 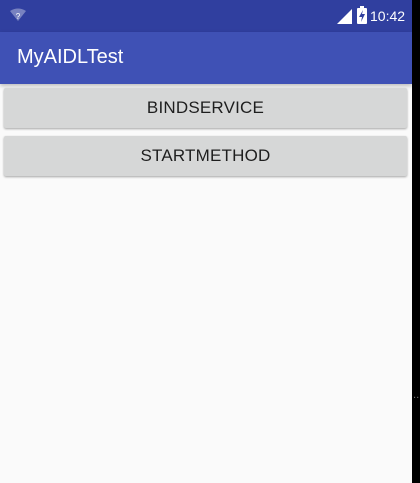 What do you see at coordinates (416, 241) in the screenshot?
I see `window-edge` at bounding box center [416, 241].